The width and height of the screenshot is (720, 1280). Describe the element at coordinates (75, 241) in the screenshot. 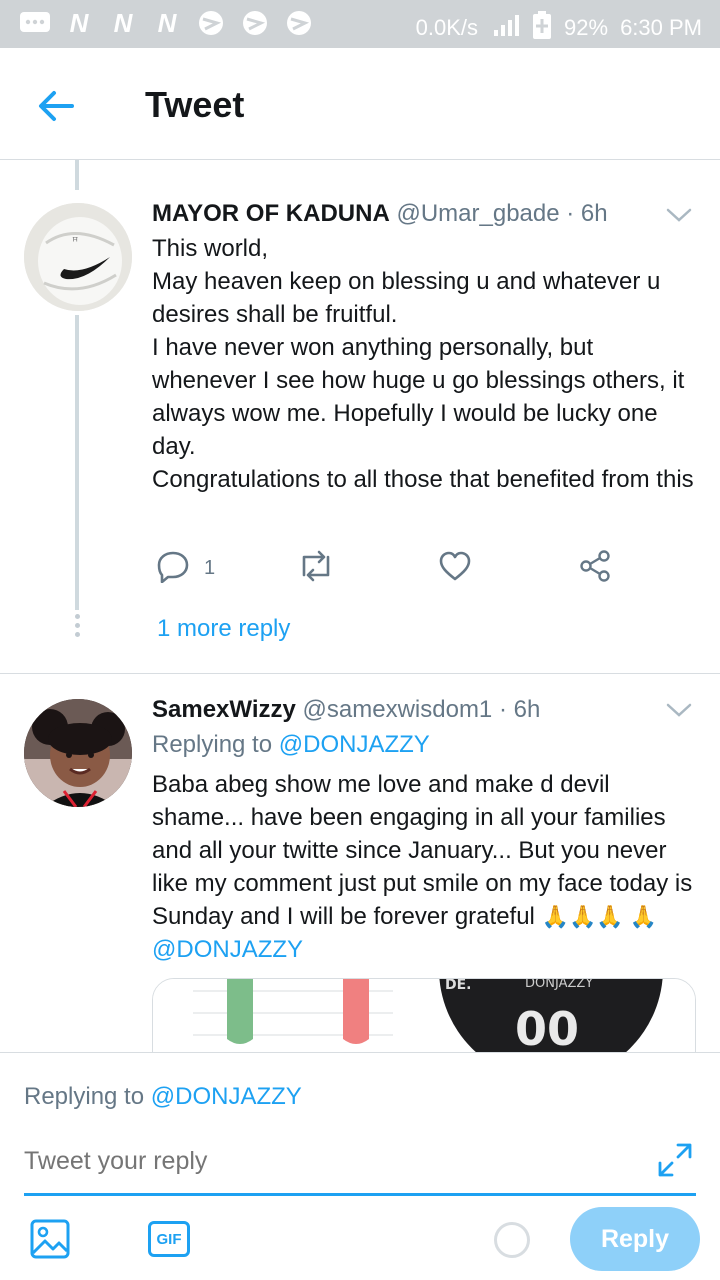

I see `svg-text: ꟸ` at that location.